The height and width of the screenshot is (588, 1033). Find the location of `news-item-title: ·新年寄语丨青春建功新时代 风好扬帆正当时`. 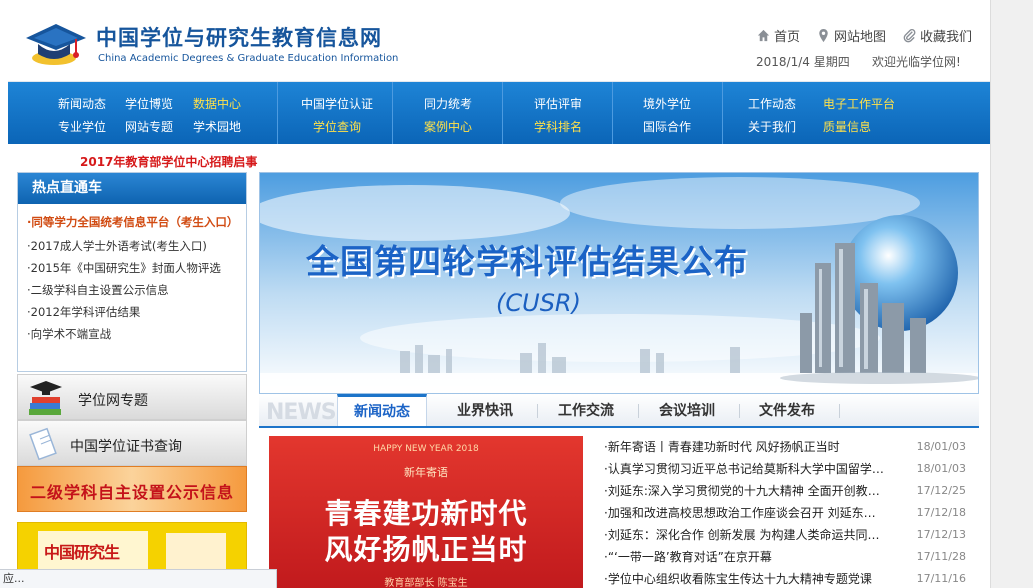

news-item-title: ·新年寄语丨青春建功新时代 风好扬帆正当时 is located at coordinates (722, 447).